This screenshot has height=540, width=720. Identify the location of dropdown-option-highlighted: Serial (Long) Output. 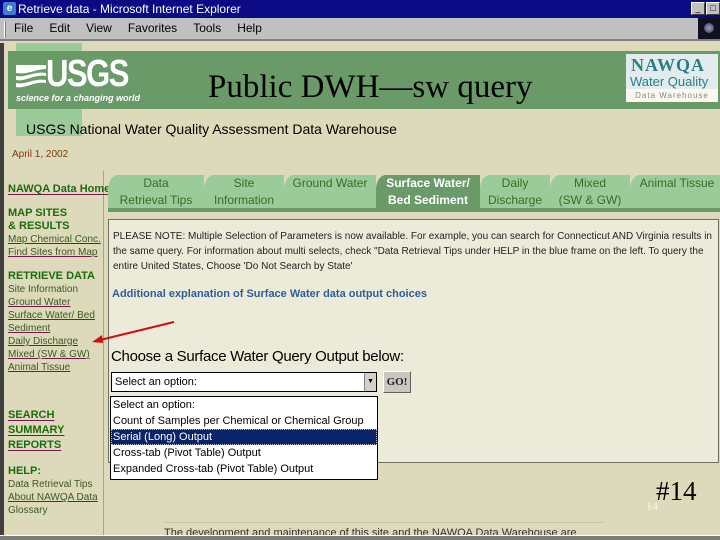
(244, 437).